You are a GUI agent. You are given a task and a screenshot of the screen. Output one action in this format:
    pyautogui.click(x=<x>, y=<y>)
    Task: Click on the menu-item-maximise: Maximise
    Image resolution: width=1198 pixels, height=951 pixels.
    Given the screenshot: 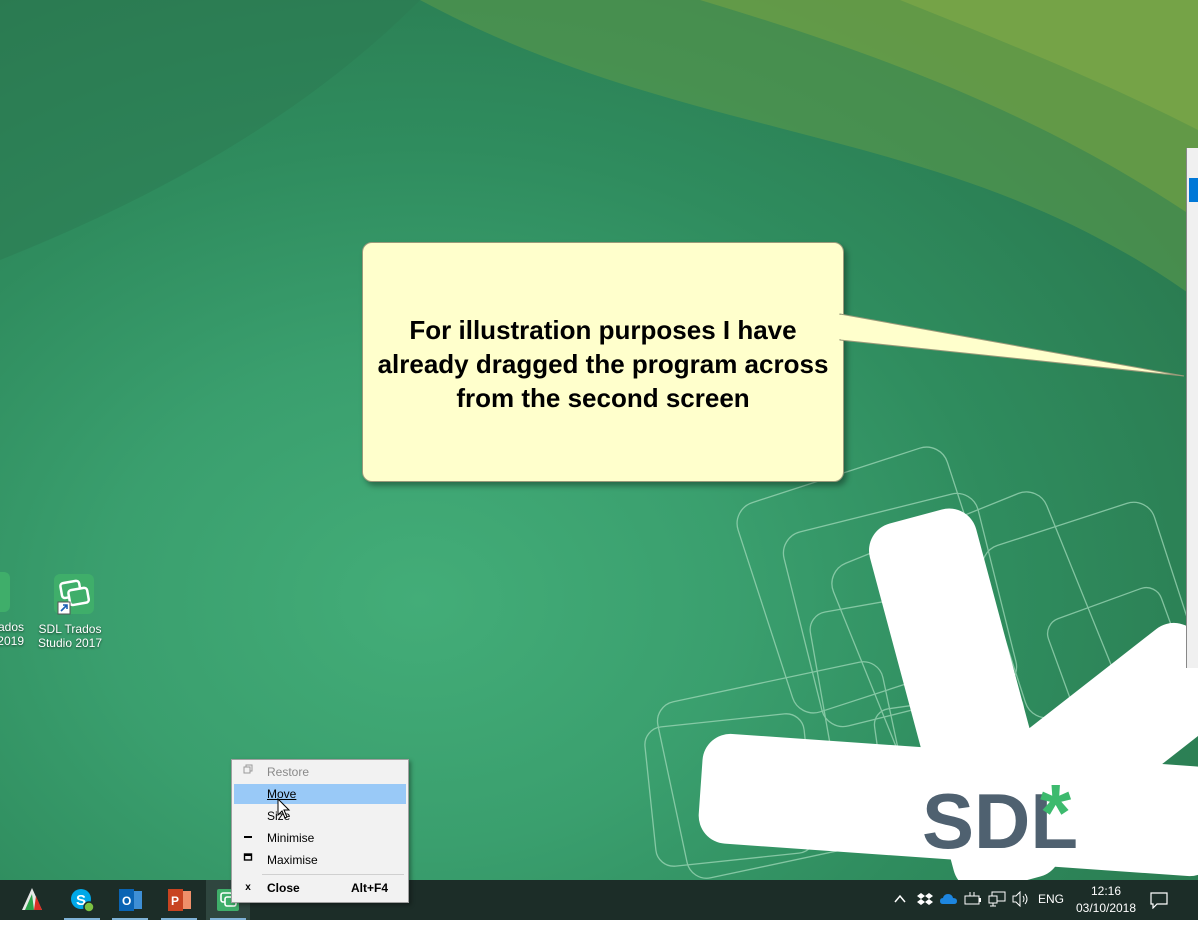 What is the action you would take?
    pyautogui.click(x=320, y=860)
    